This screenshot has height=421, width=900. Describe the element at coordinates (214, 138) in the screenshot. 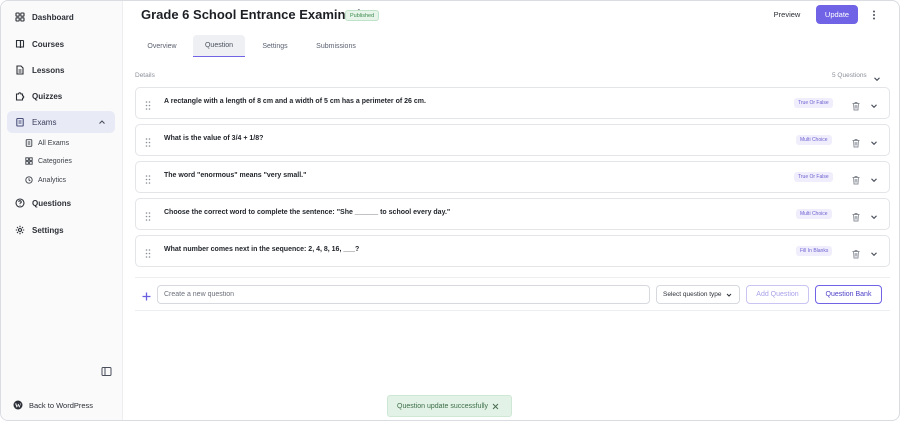

I see `question-text: What is the value of 3/4 + 1/8?` at that location.